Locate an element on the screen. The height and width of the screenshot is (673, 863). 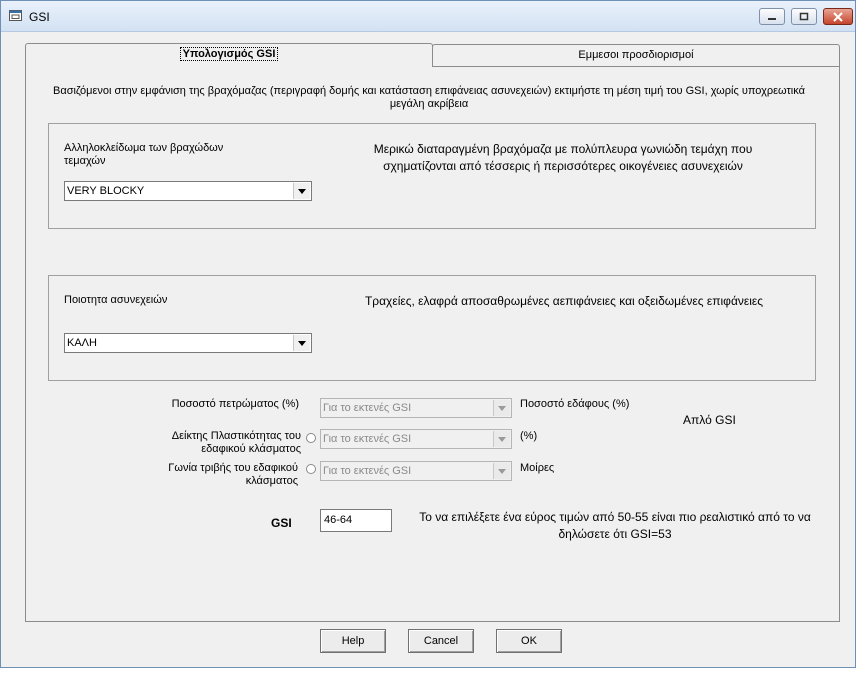
plasticity-value: Για το εκτενές GSI is located at coordinates (367, 439).